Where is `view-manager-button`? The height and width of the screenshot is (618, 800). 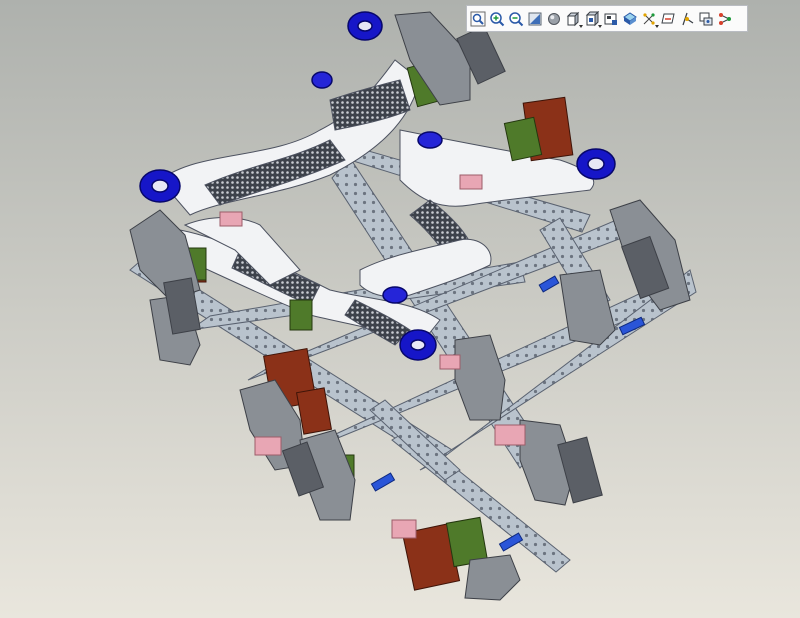
view-manager-button is located at coordinates (611, 18).